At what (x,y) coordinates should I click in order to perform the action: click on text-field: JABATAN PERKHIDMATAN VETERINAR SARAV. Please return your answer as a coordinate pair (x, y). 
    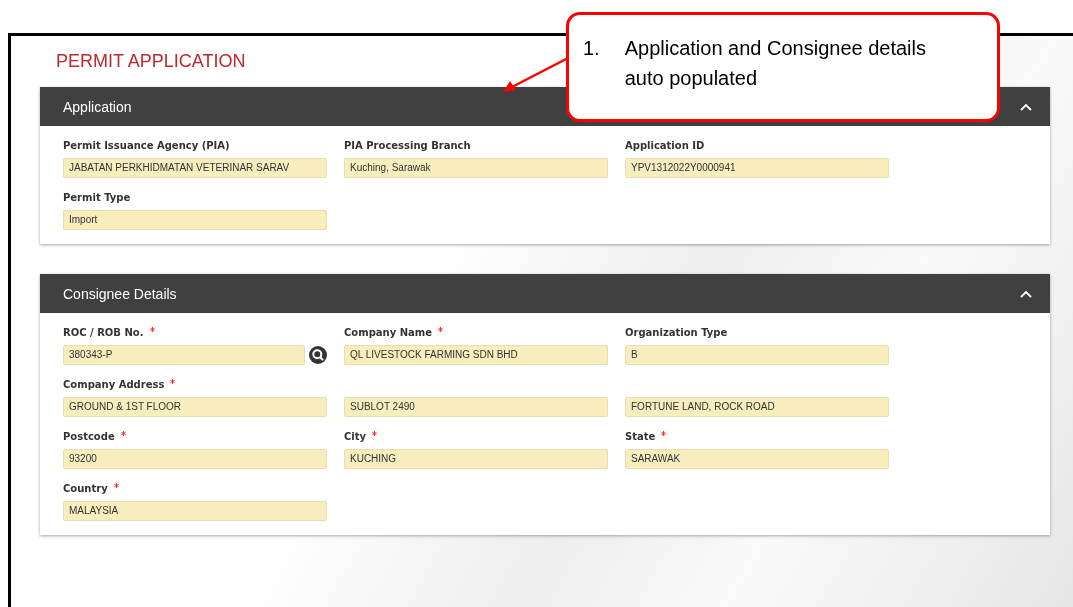
    Looking at the image, I should click on (195, 168).